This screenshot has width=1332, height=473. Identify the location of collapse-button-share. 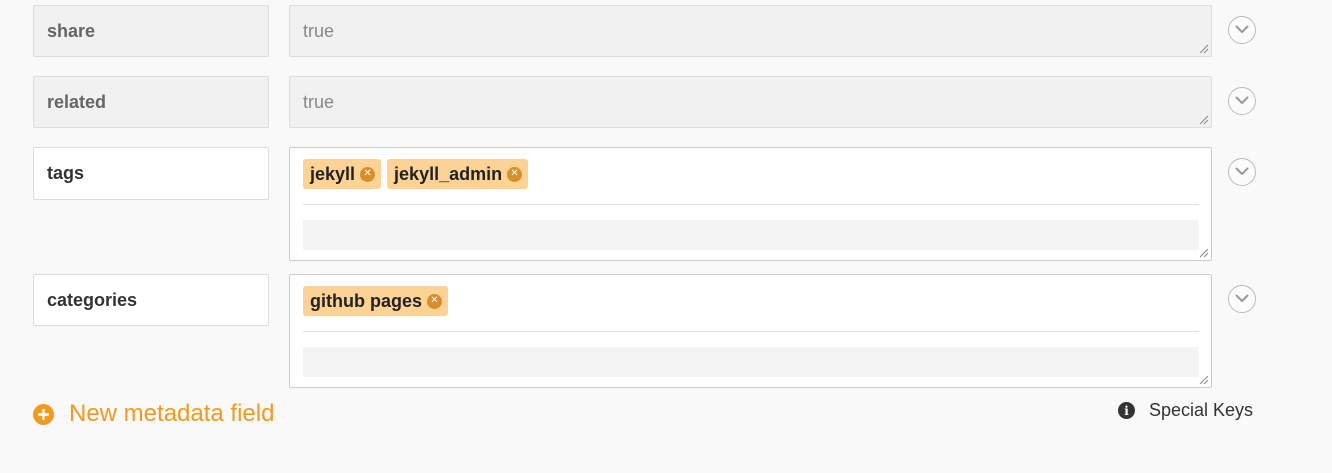
(1242, 30).